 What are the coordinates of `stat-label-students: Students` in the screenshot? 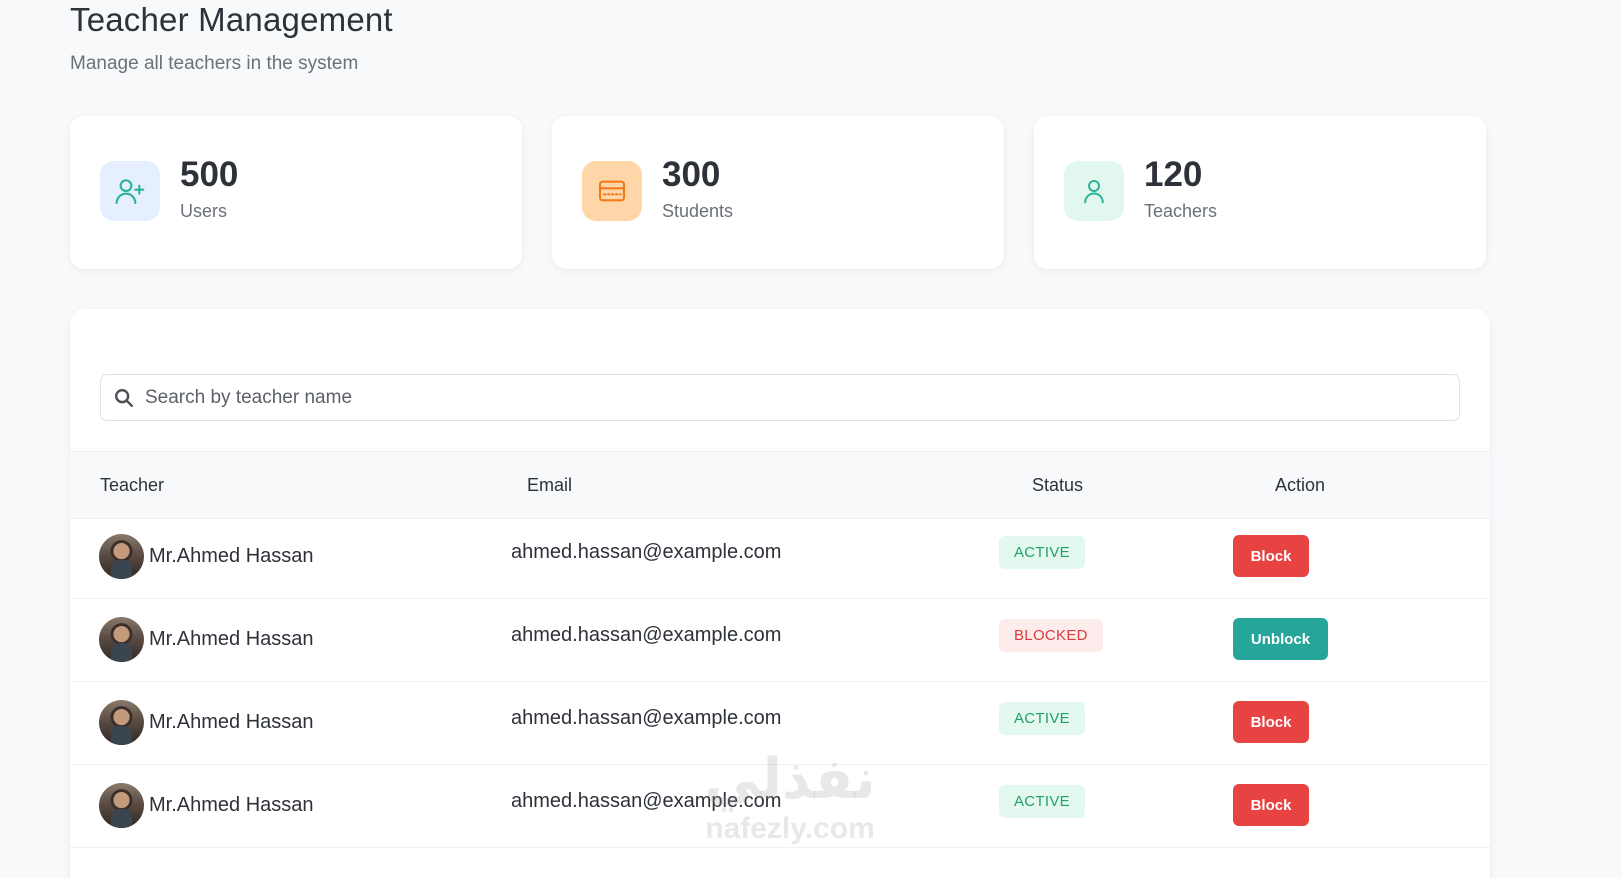 It's located at (698, 211).